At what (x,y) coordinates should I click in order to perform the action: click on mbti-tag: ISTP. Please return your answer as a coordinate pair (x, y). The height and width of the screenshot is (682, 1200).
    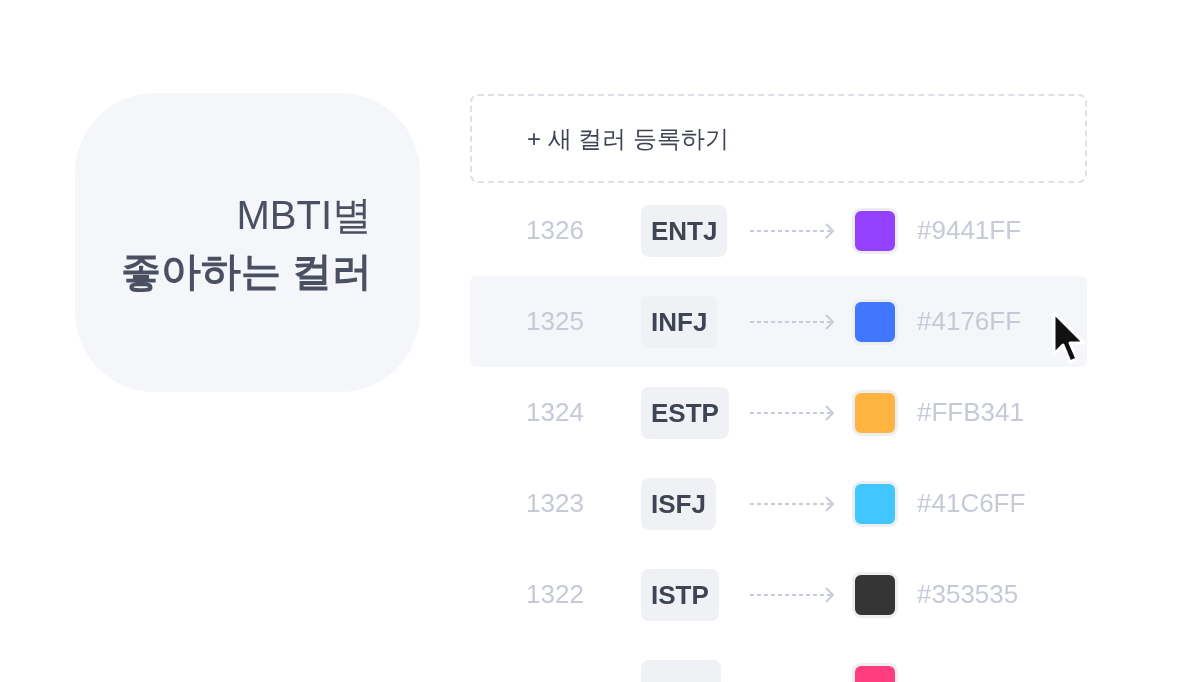
    Looking at the image, I should click on (680, 594).